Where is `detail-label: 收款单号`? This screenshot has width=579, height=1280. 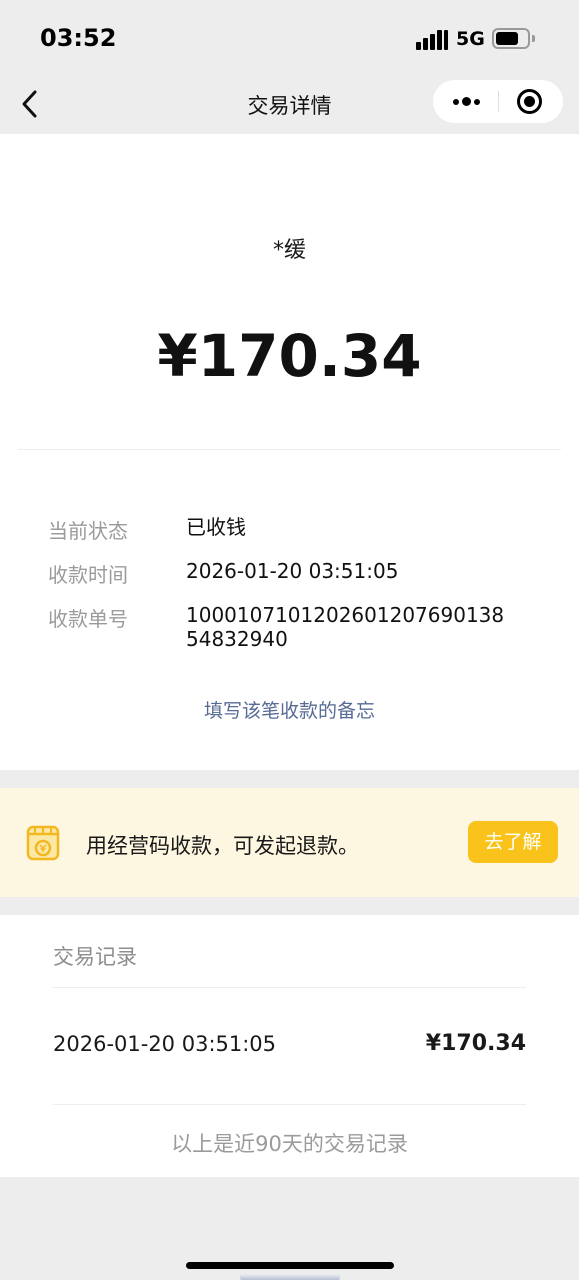 detail-label: 收款单号 is located at coordinates (88, 619).